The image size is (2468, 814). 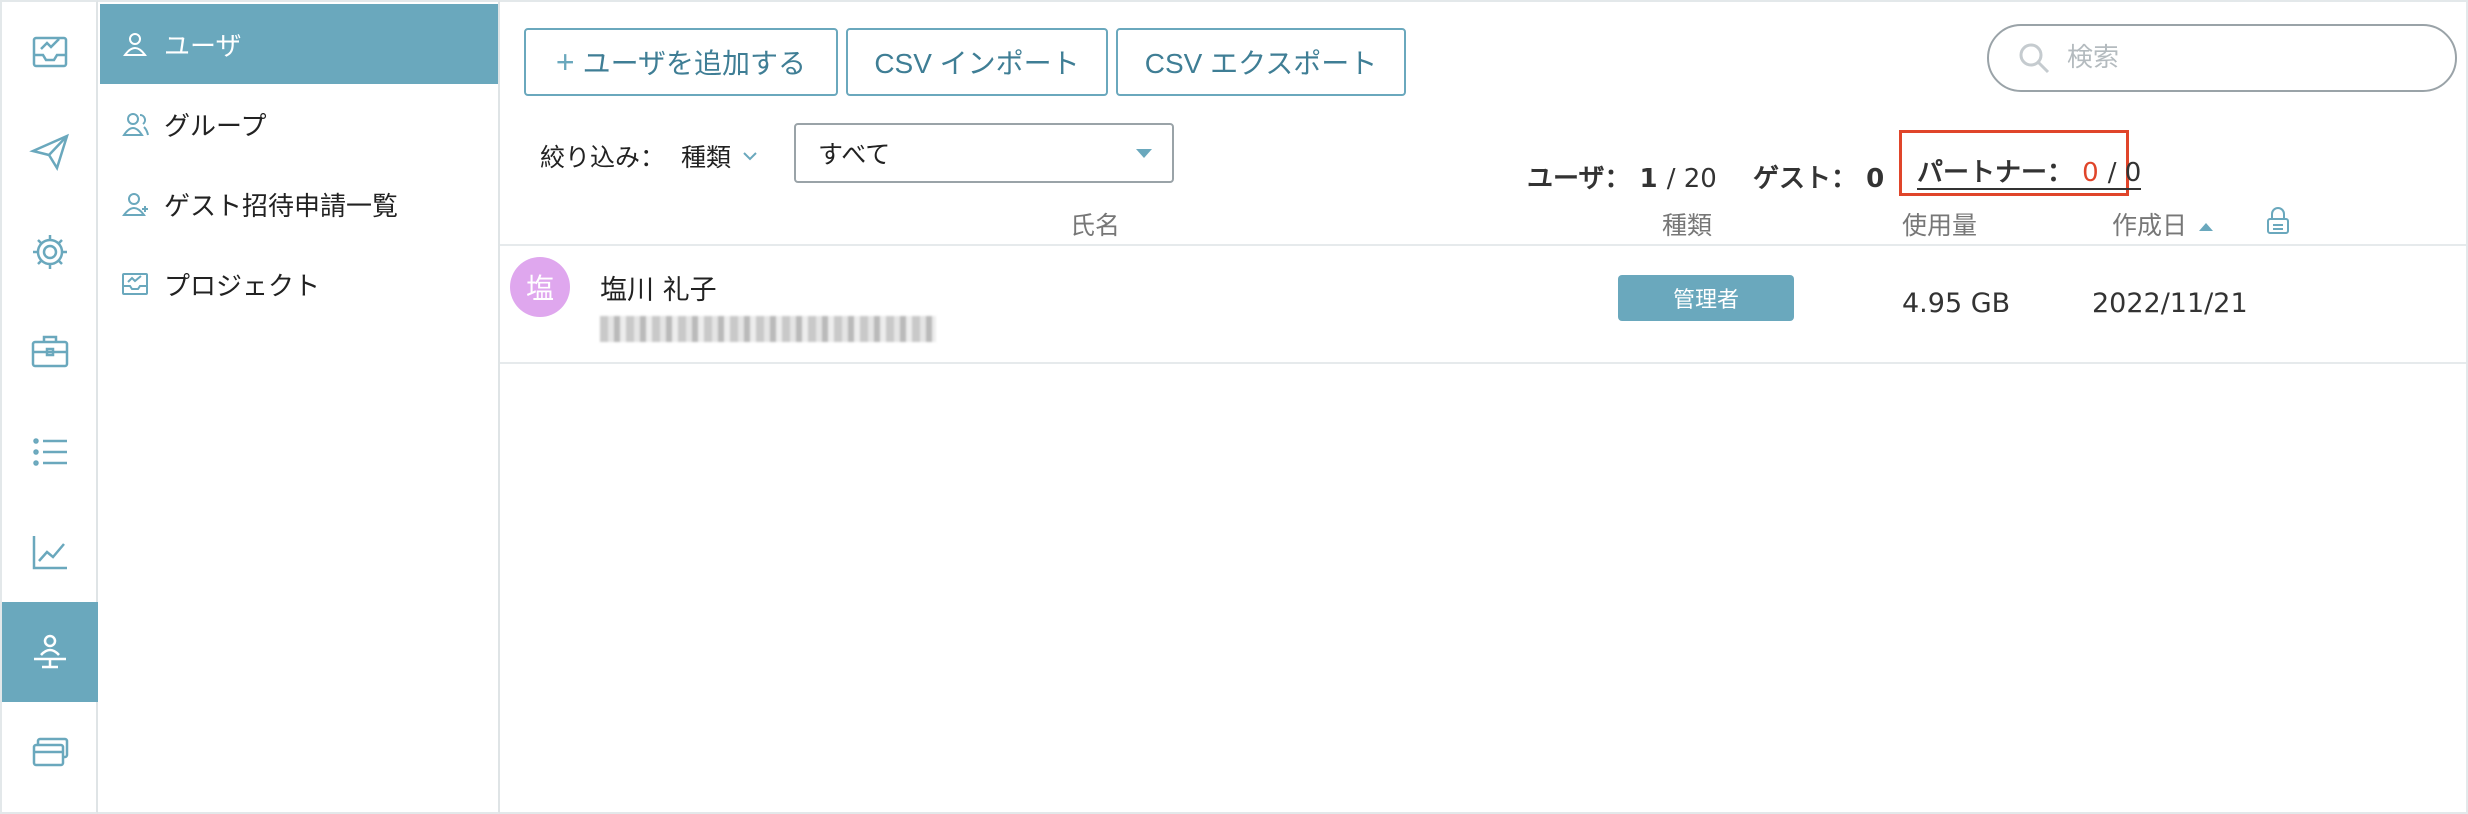 I want to click on role-badge: 管理者, so click(x=1706, y=298).